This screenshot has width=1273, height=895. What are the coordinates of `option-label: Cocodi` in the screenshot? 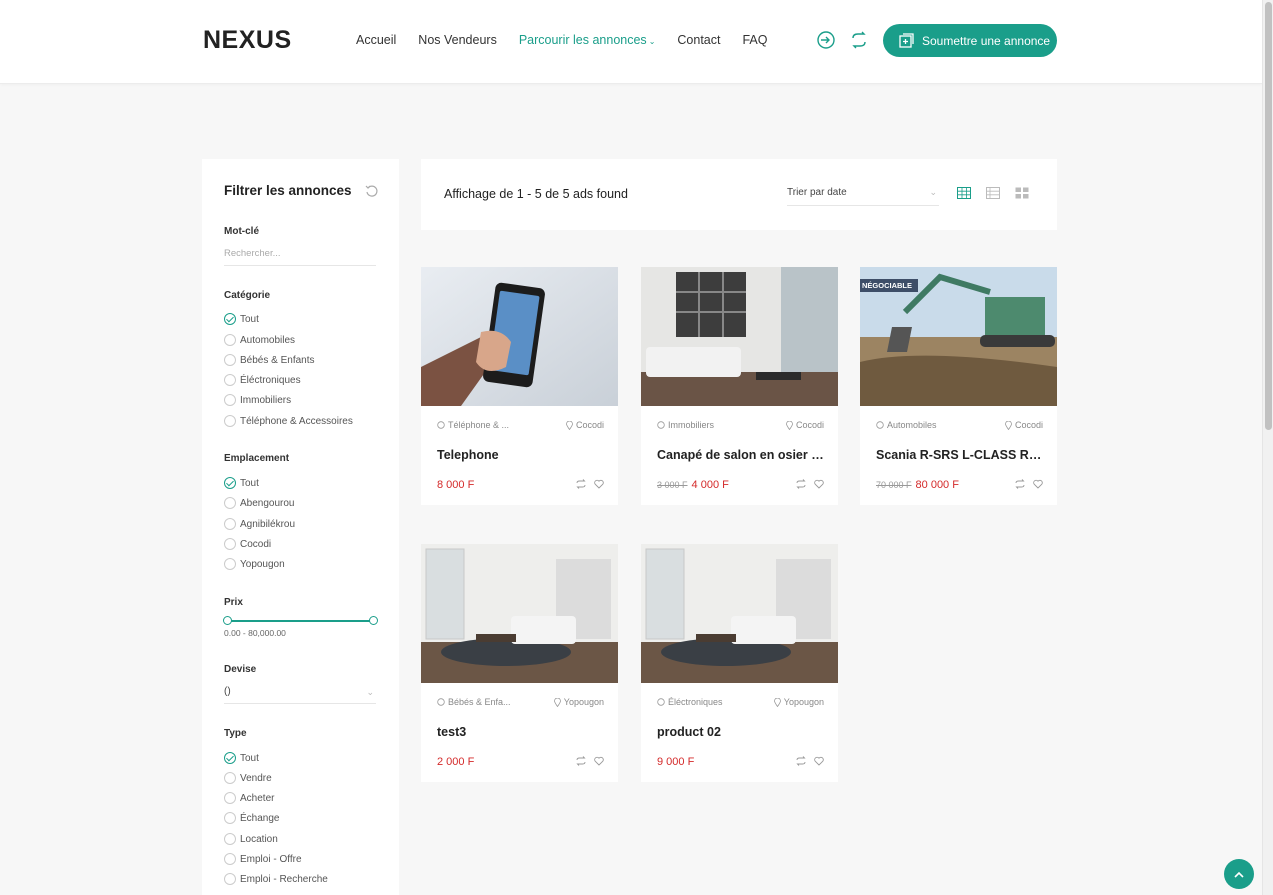 It's located at (256, 544).